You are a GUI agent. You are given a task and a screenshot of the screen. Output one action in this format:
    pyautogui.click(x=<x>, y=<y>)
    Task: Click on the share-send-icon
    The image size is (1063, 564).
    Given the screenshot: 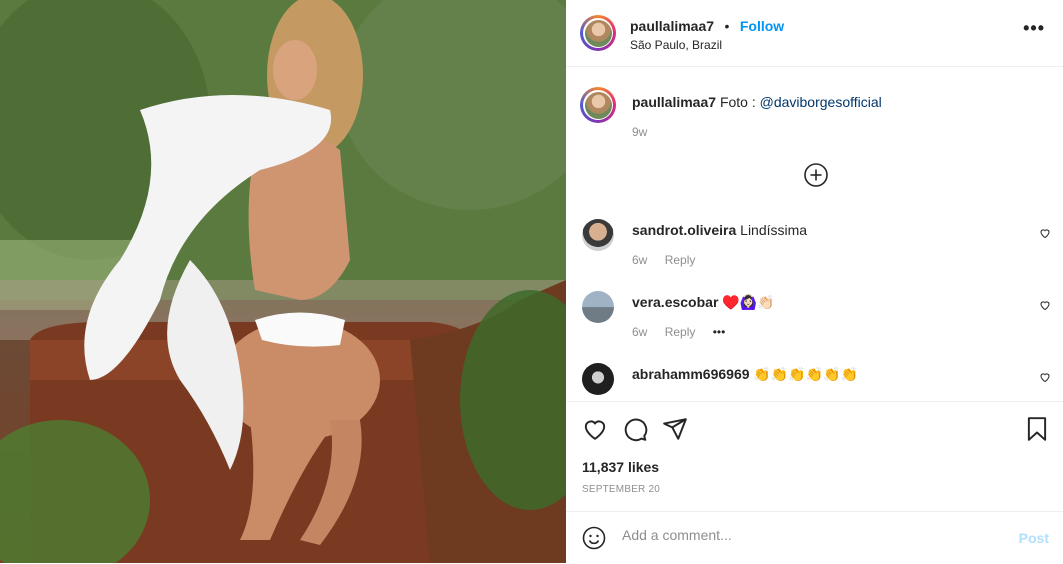 What is the action you would take?
    pyautogui.click(x=675, y=429)
    